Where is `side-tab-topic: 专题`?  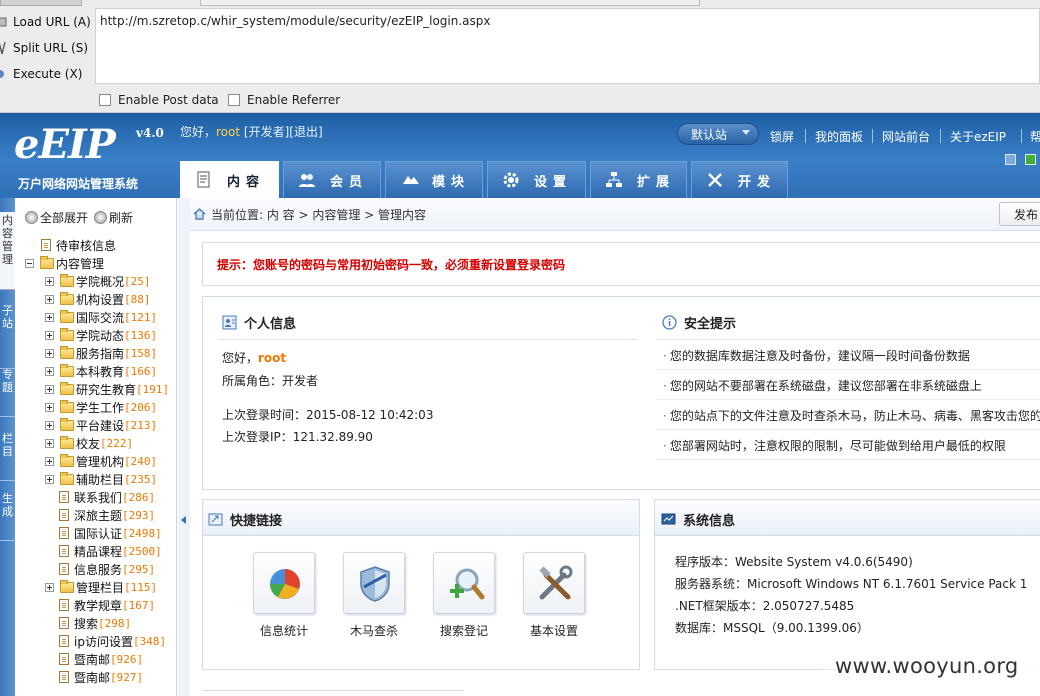 side-tab-topic: 专题 is located at coordinates (7, 383).